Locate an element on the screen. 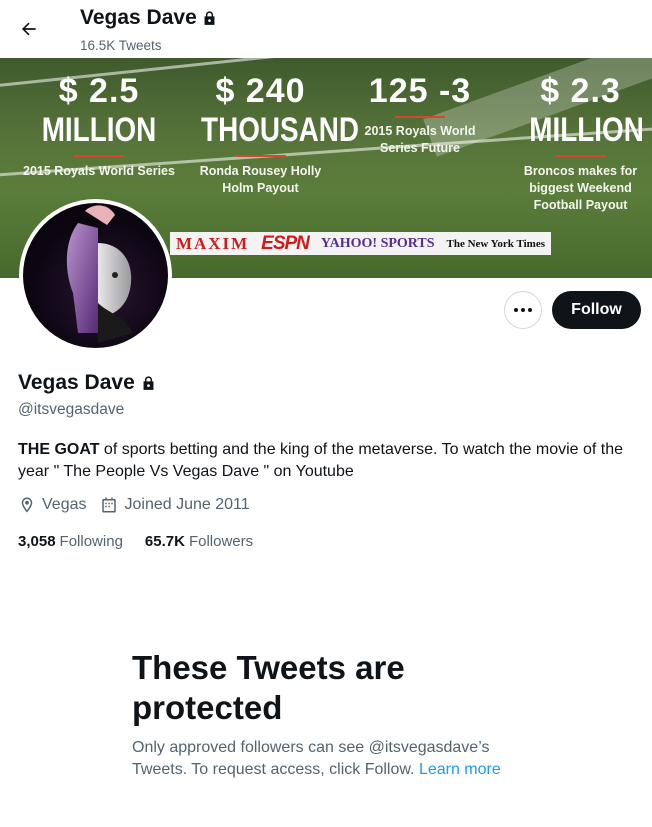 The width and height of the screenshot is (652, 827). avatar-portrait-icon is located at coordinates (99, 274).